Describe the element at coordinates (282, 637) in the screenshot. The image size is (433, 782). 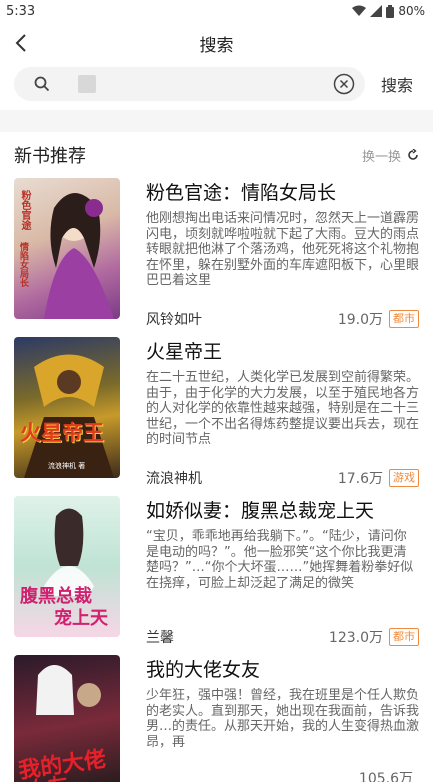
I see `book-meta: 兰馨 123.0万 都市` at that location.